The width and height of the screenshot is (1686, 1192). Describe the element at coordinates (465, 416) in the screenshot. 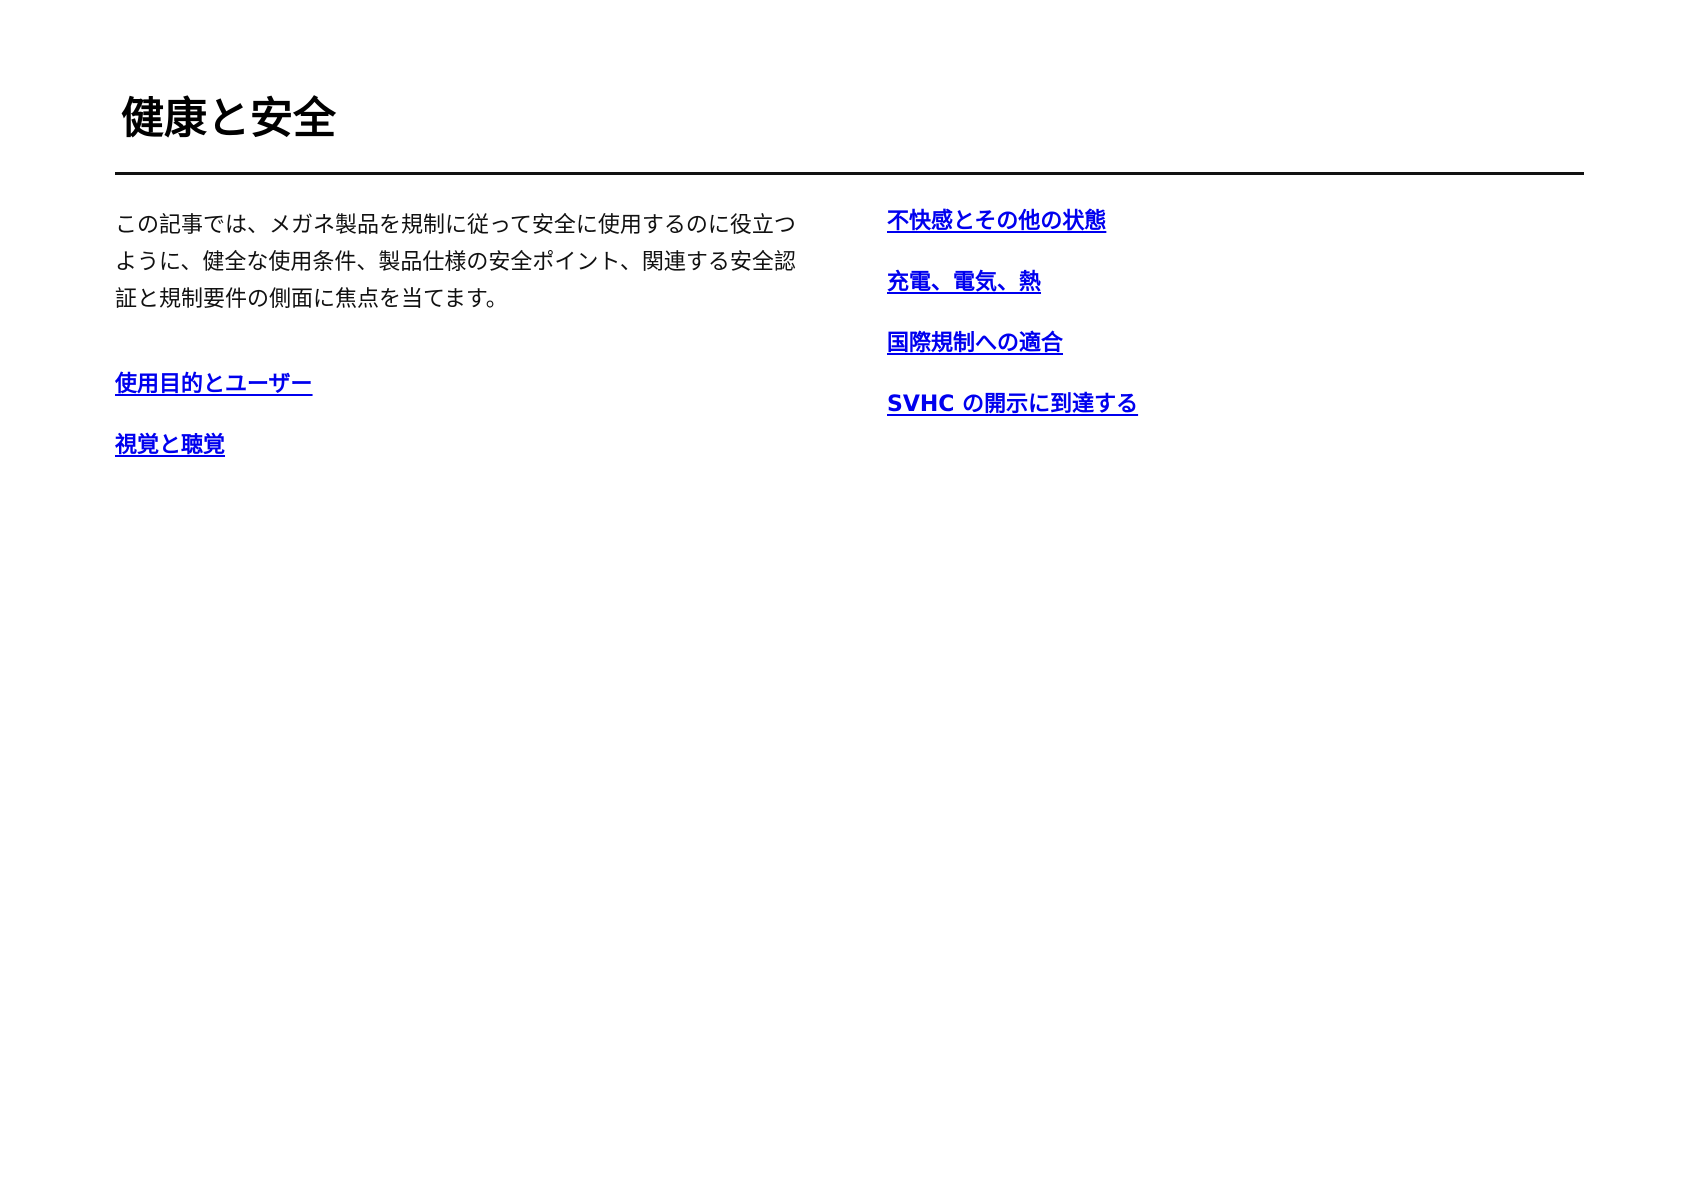

I see `left-link-list: 使用目的とユーザー 視覚と聴覚` at that location.